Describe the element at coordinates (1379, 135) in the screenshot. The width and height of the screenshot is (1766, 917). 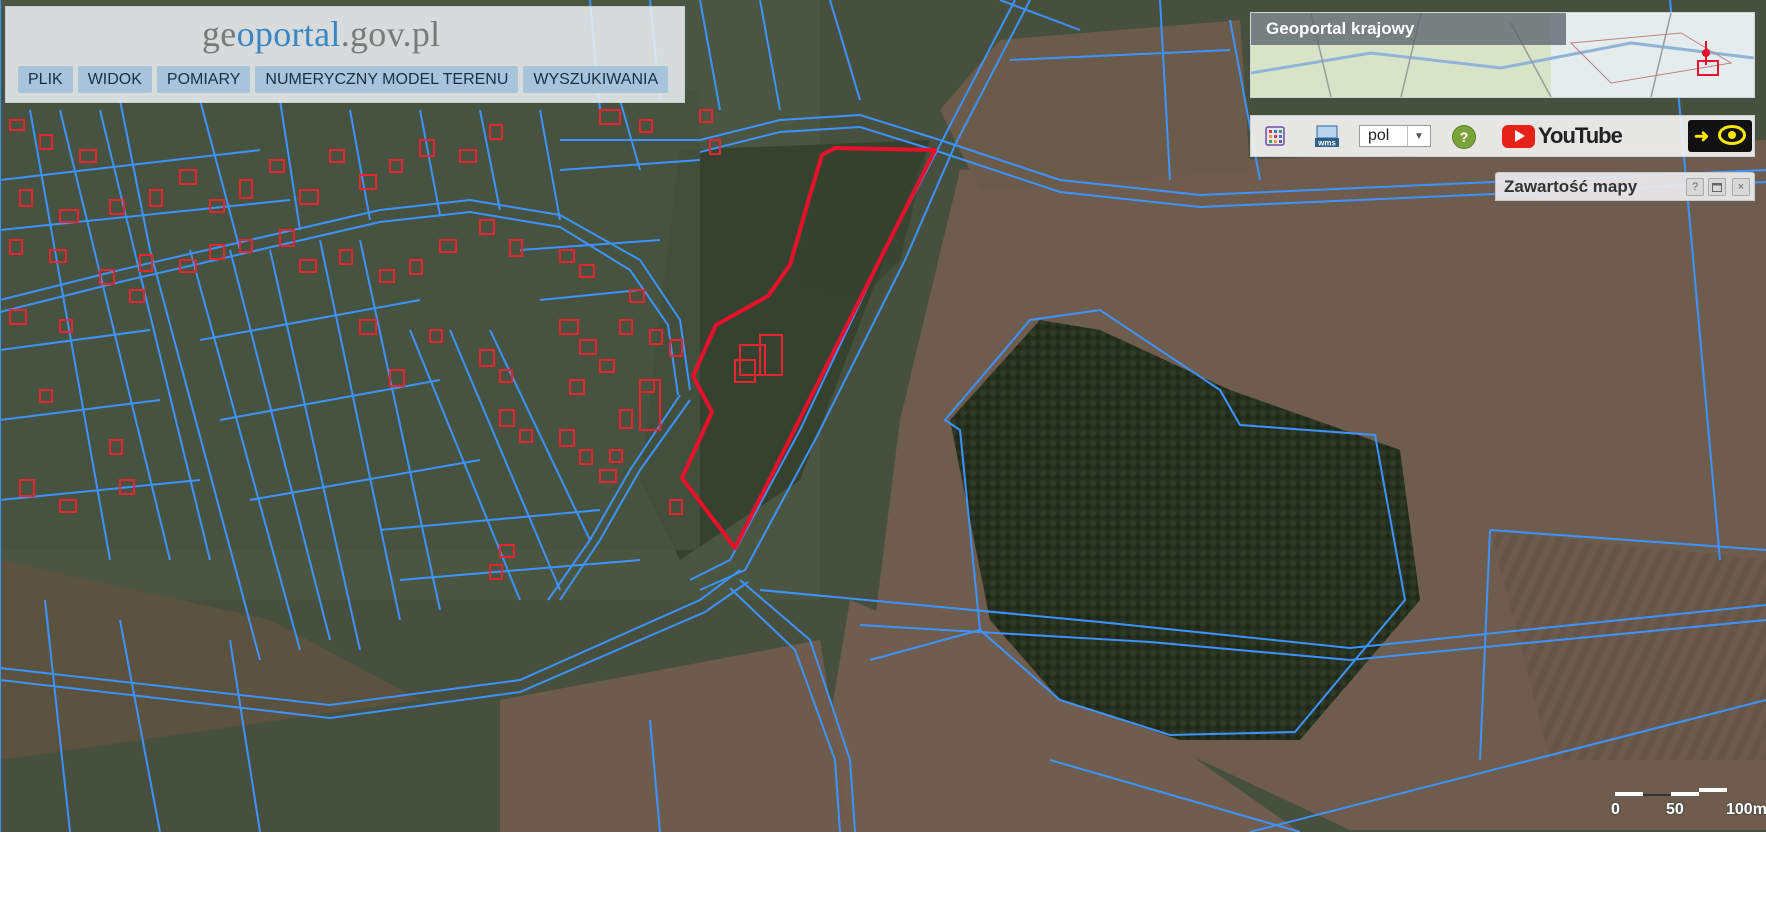
I see `language-value: pol` at that location.